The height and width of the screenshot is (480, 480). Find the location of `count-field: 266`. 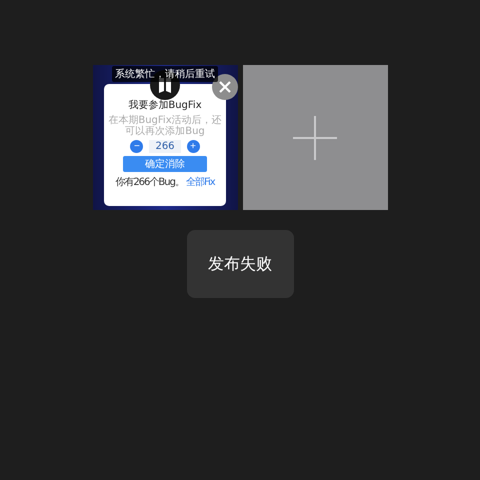

count-field: 266 is located at coordinates (165, 146).